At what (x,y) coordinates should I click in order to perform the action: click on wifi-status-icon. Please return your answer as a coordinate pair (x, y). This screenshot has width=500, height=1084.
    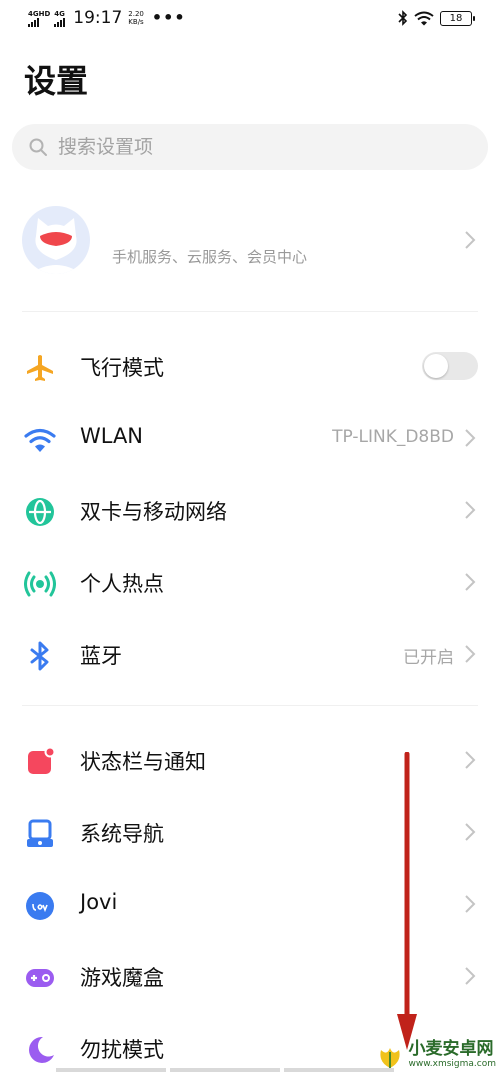
    Looking at the image, I should click on (424, 18).